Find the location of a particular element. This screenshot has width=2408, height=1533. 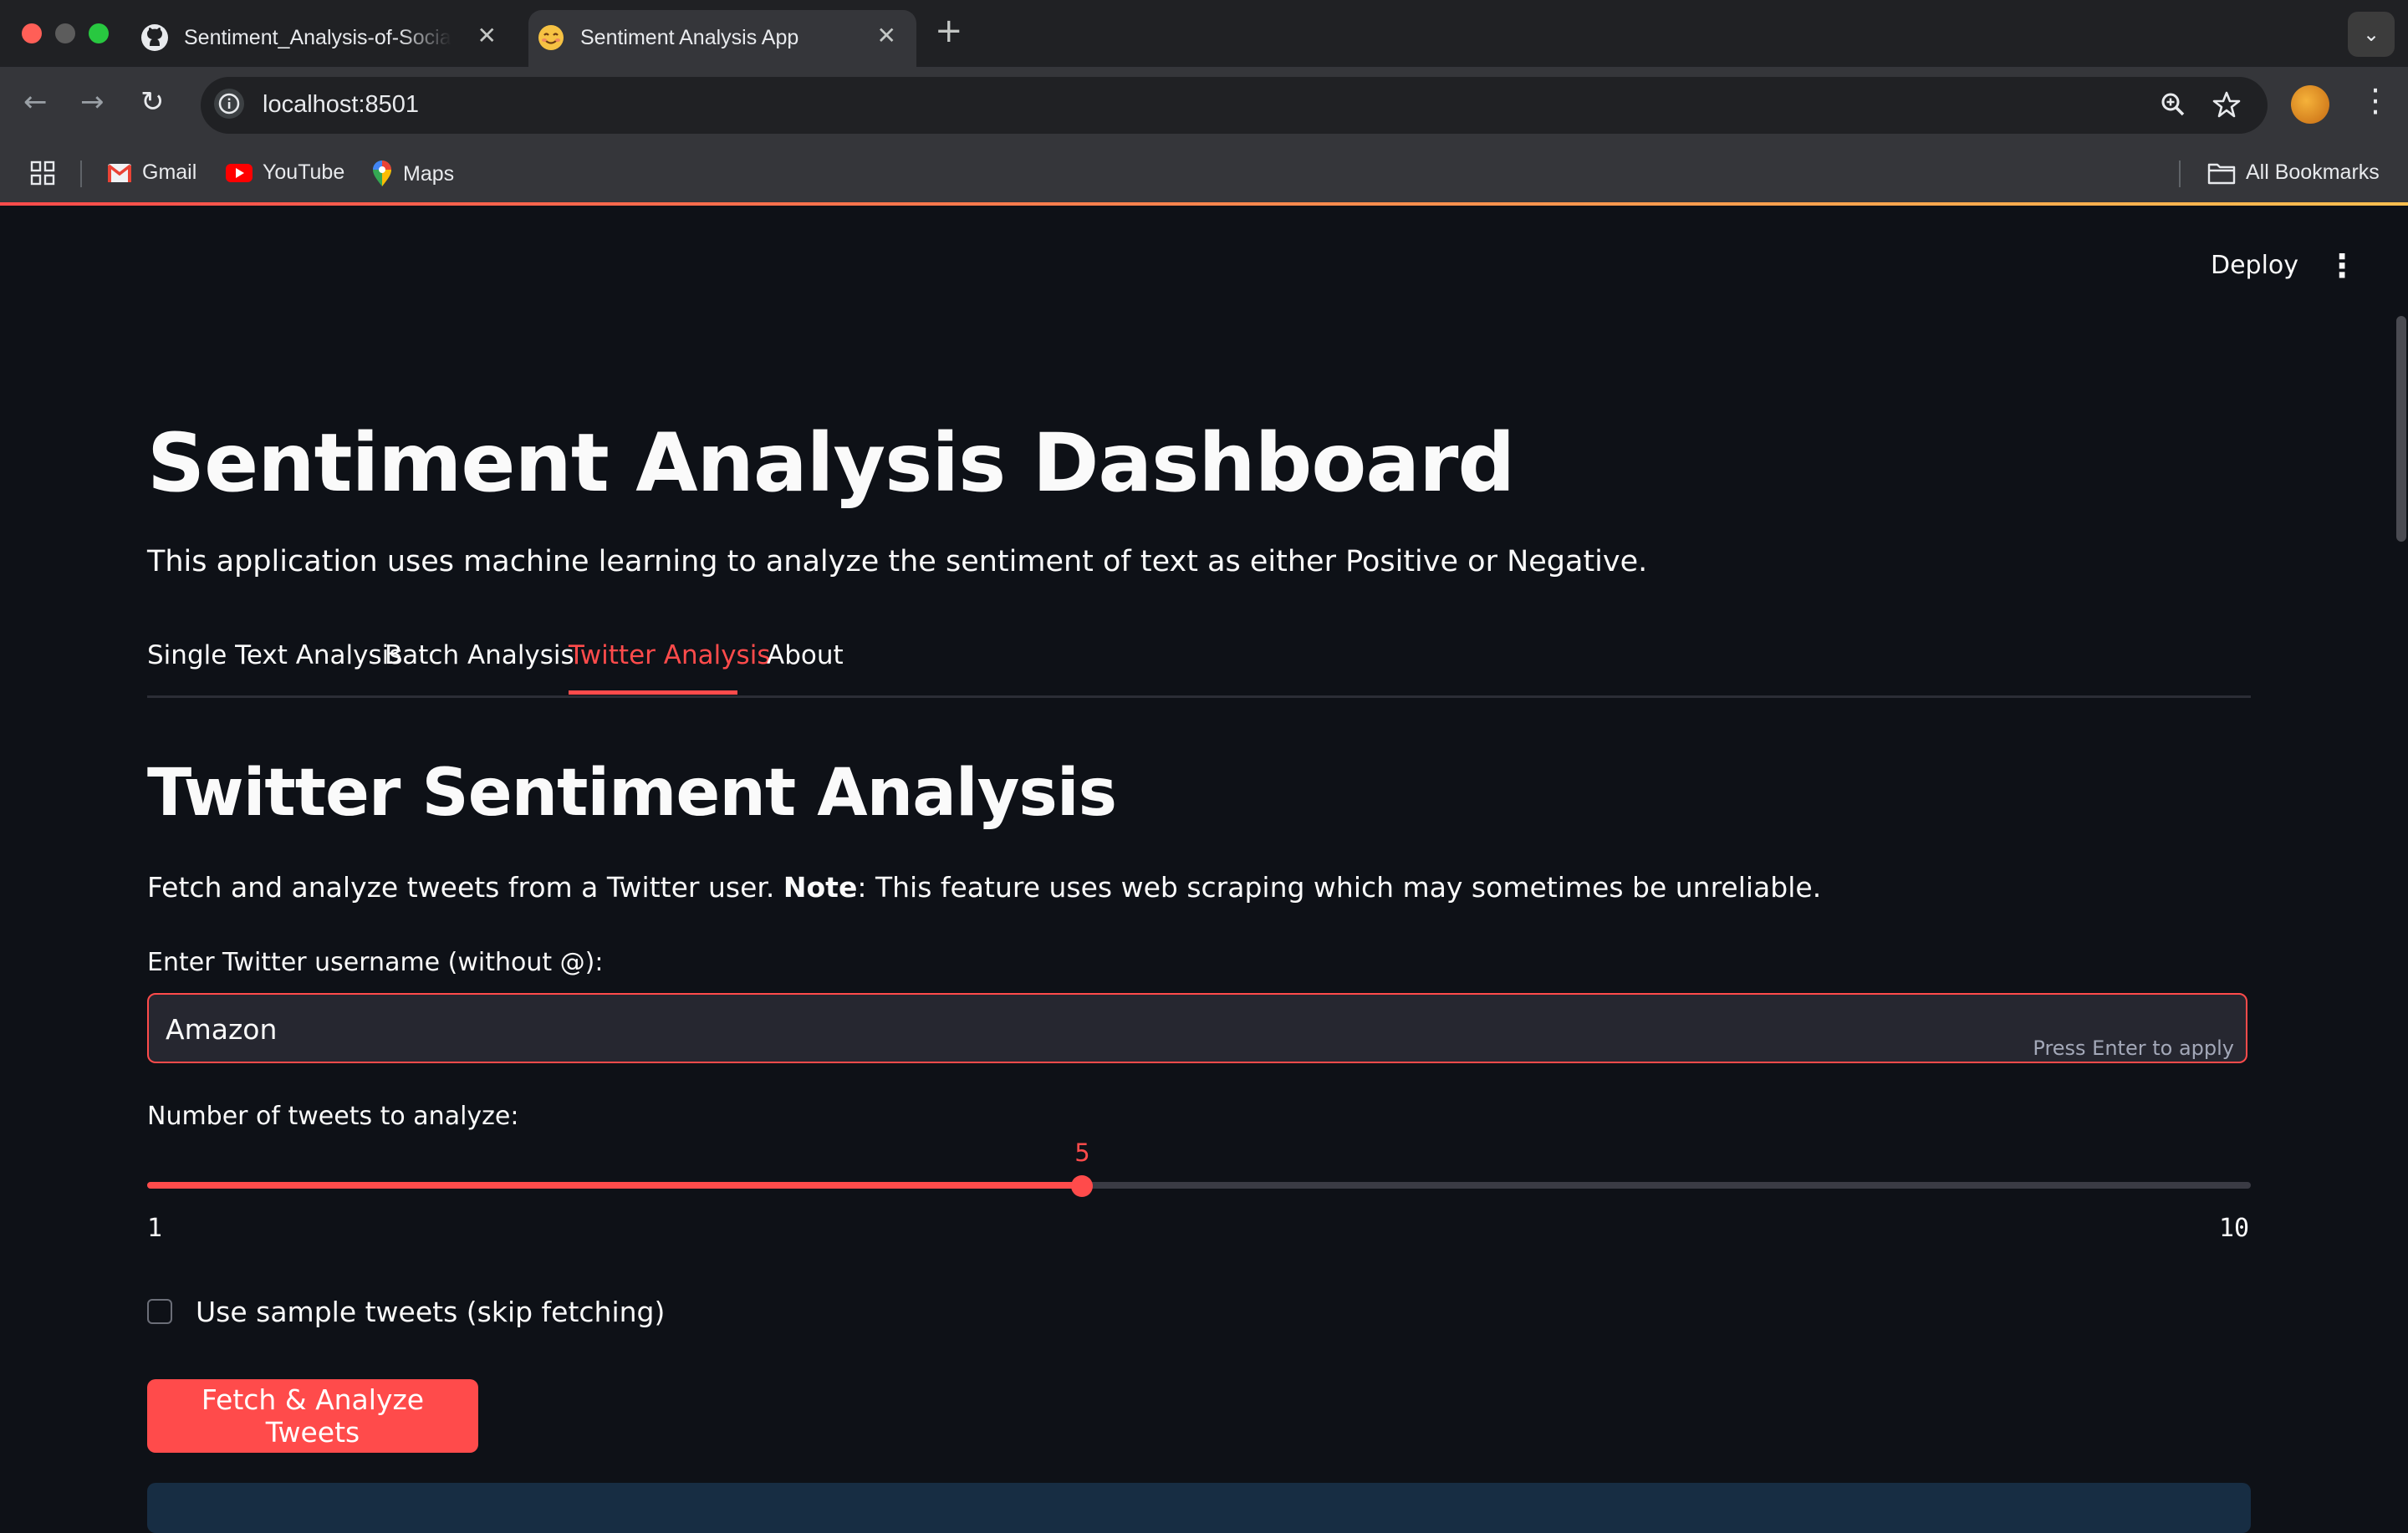

site-info-icon is located at coordinates (229, 104).